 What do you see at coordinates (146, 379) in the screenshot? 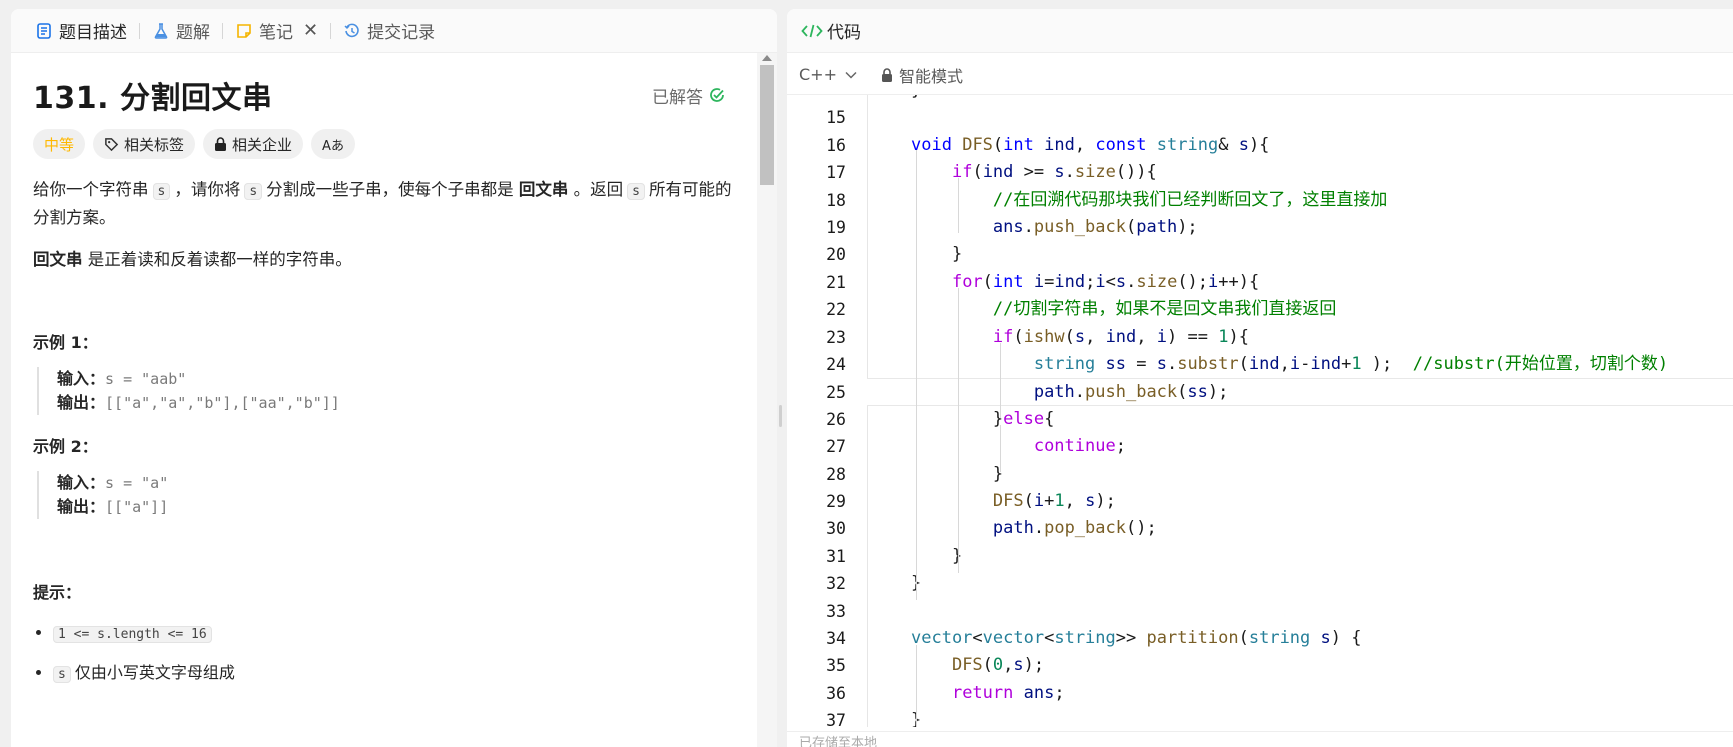
I see `input-value: s = "aab"` at bounding box center [146, 379].